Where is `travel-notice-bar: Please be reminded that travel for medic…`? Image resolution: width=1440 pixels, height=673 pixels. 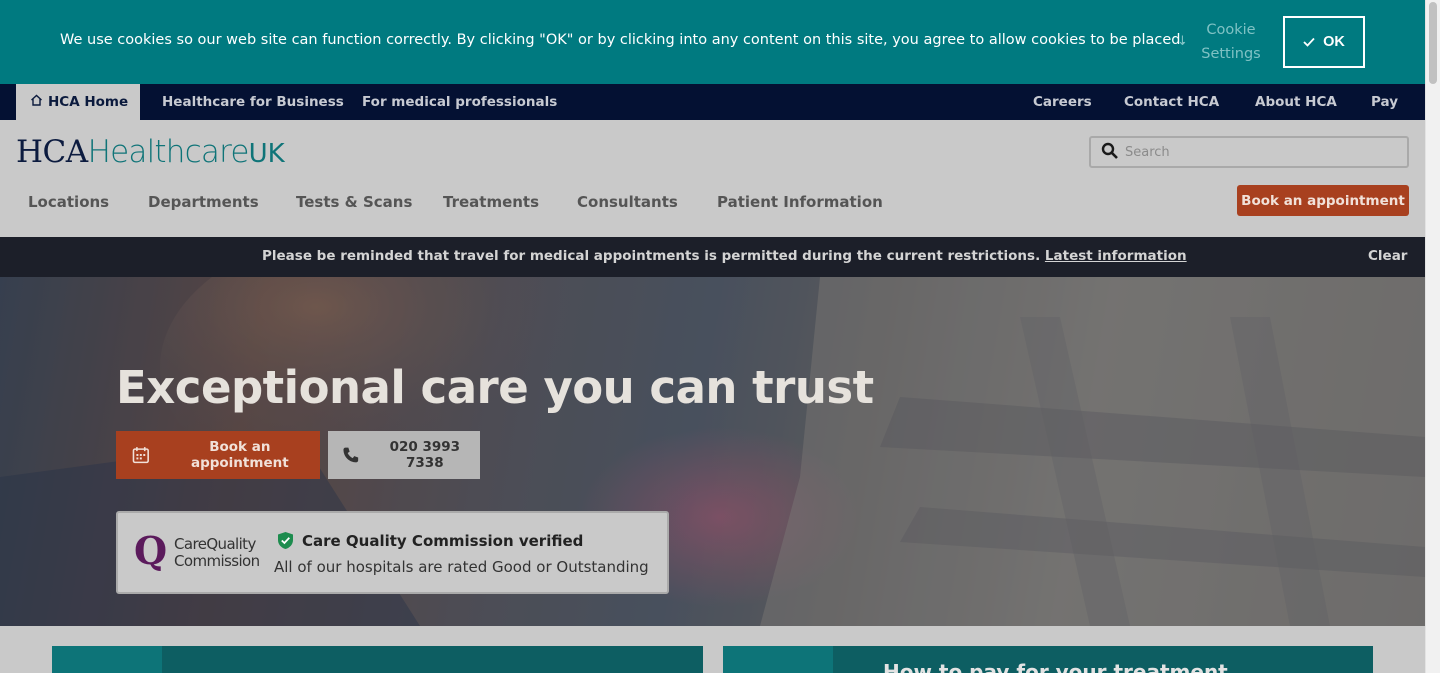
travel-notice-bar: Please be reminded that travel for medic… is located at coordinates (712, 257).